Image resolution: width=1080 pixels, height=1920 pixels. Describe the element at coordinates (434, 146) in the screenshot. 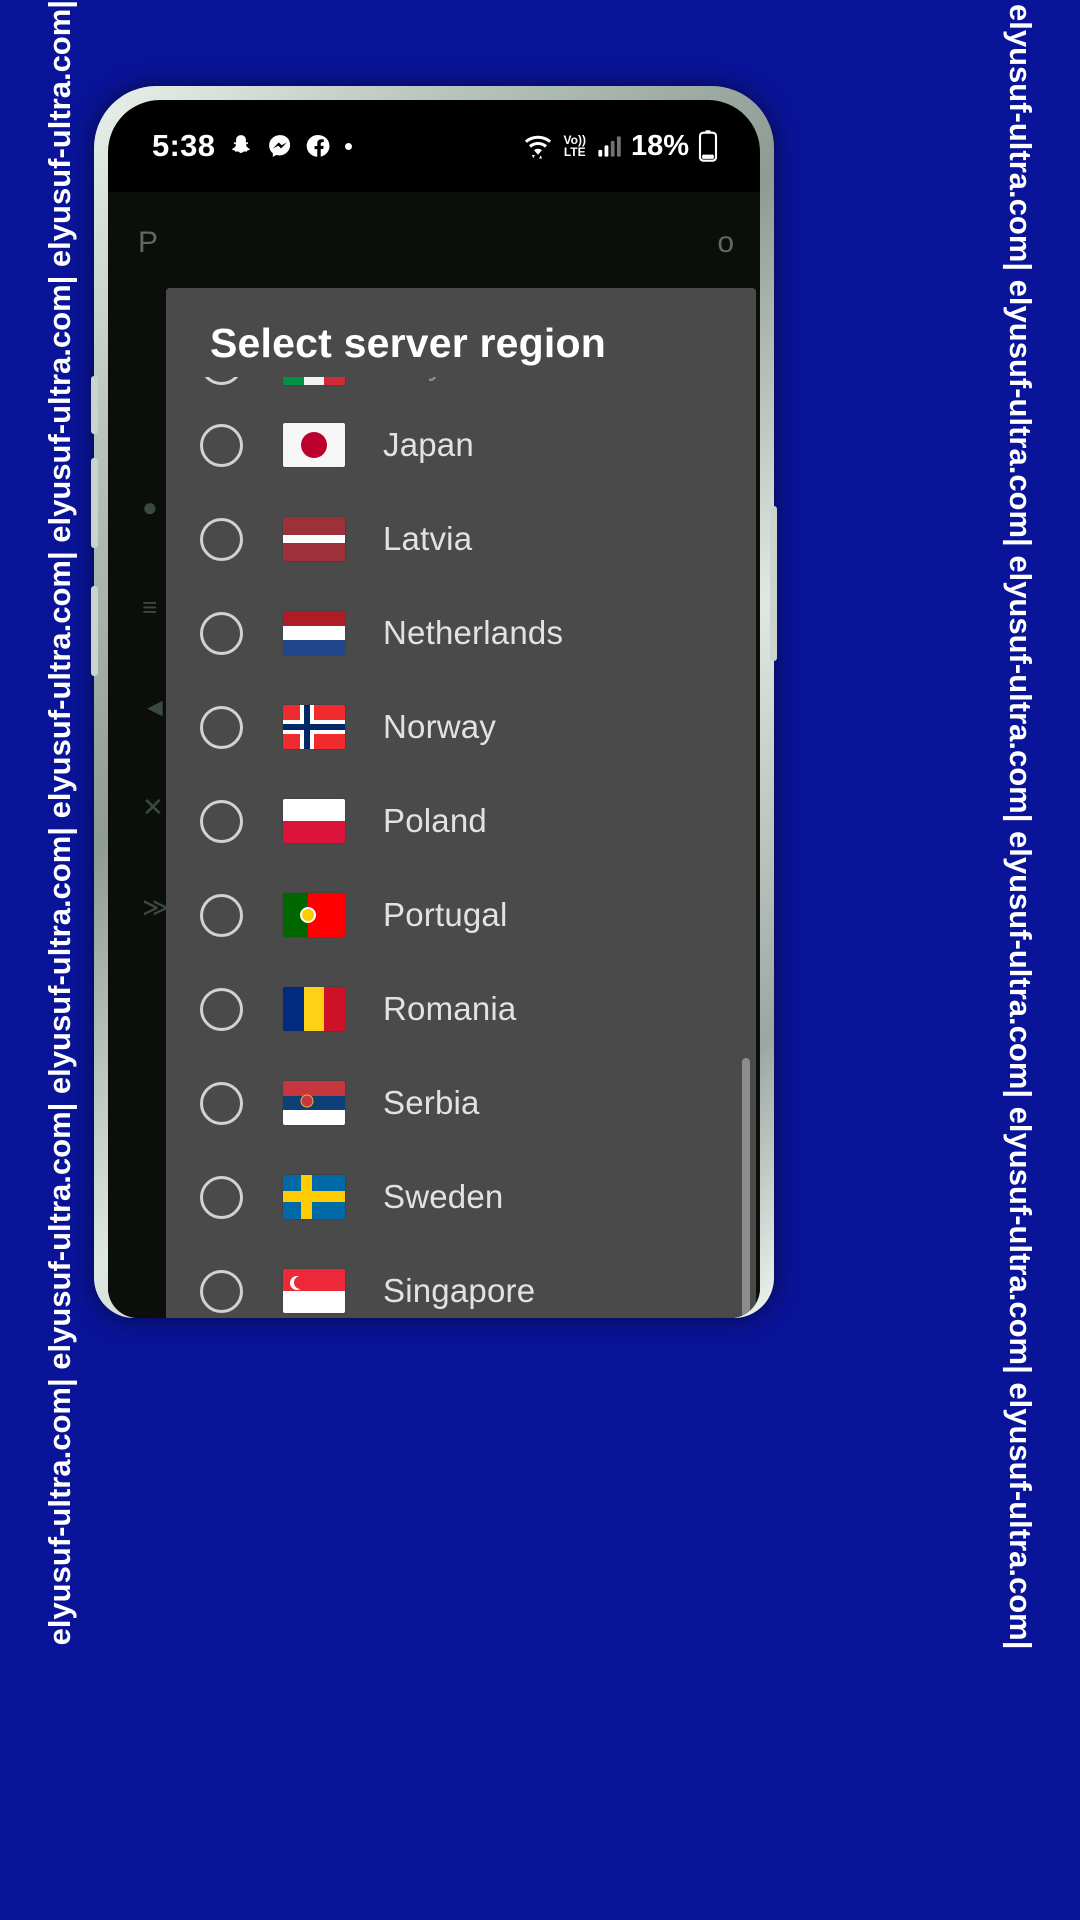

I see `status-bar: 5:38 Vo)) LTE 18%` at that location.